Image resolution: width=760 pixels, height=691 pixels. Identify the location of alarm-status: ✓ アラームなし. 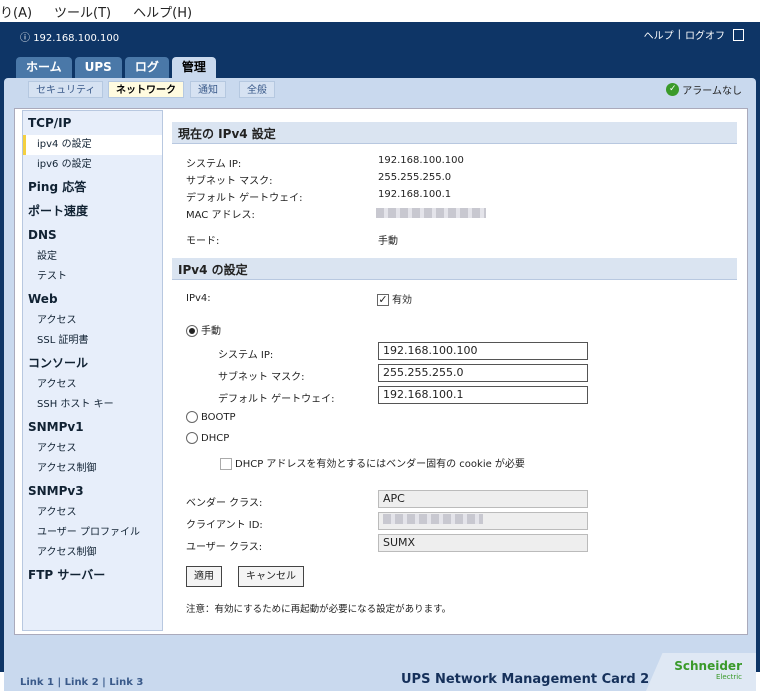
(704, 89).